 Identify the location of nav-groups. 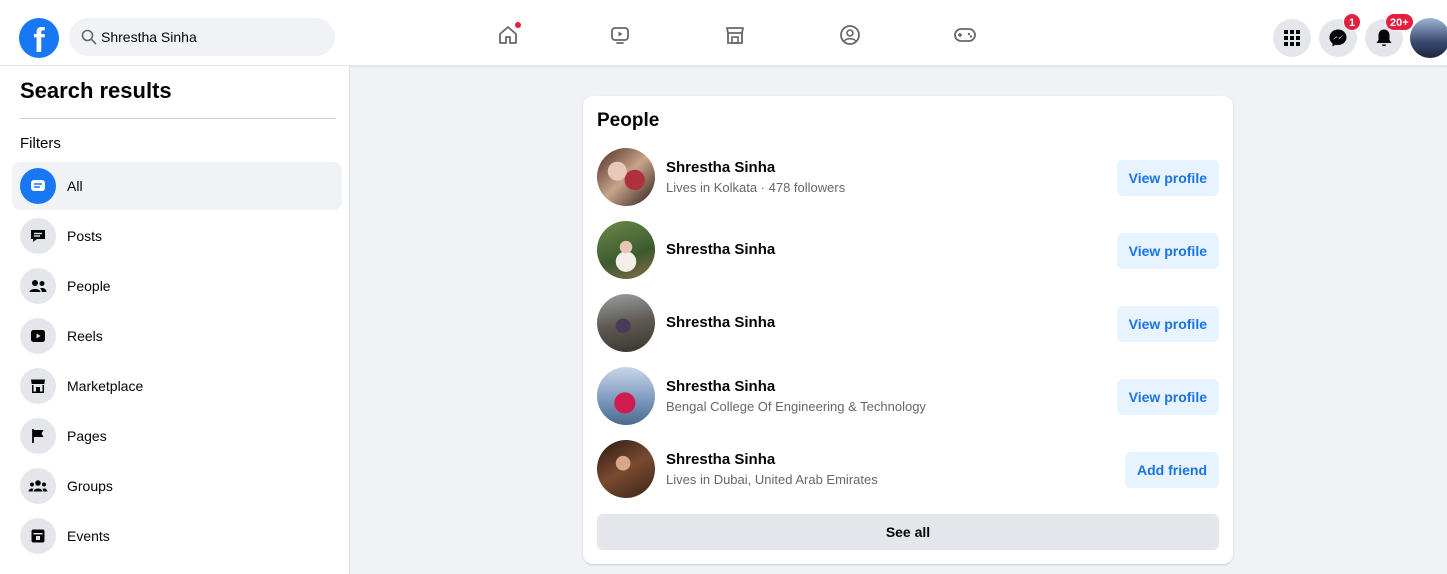
(850, 35).